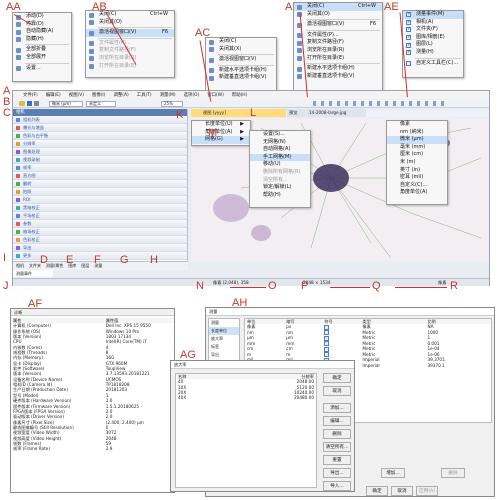 This screenshot has width=500, height=500. I want to click on unit-item: 微米 (μm), so click(417, 140).